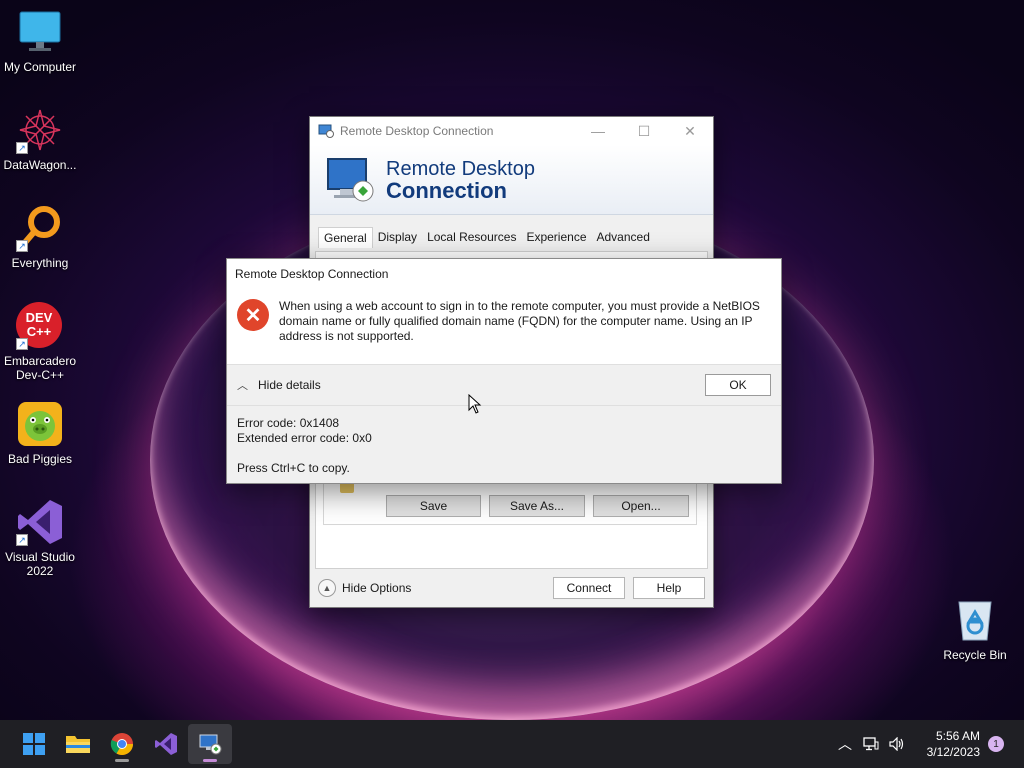  I want to click on visual-studio-icon: ↗, so click(40, 522).